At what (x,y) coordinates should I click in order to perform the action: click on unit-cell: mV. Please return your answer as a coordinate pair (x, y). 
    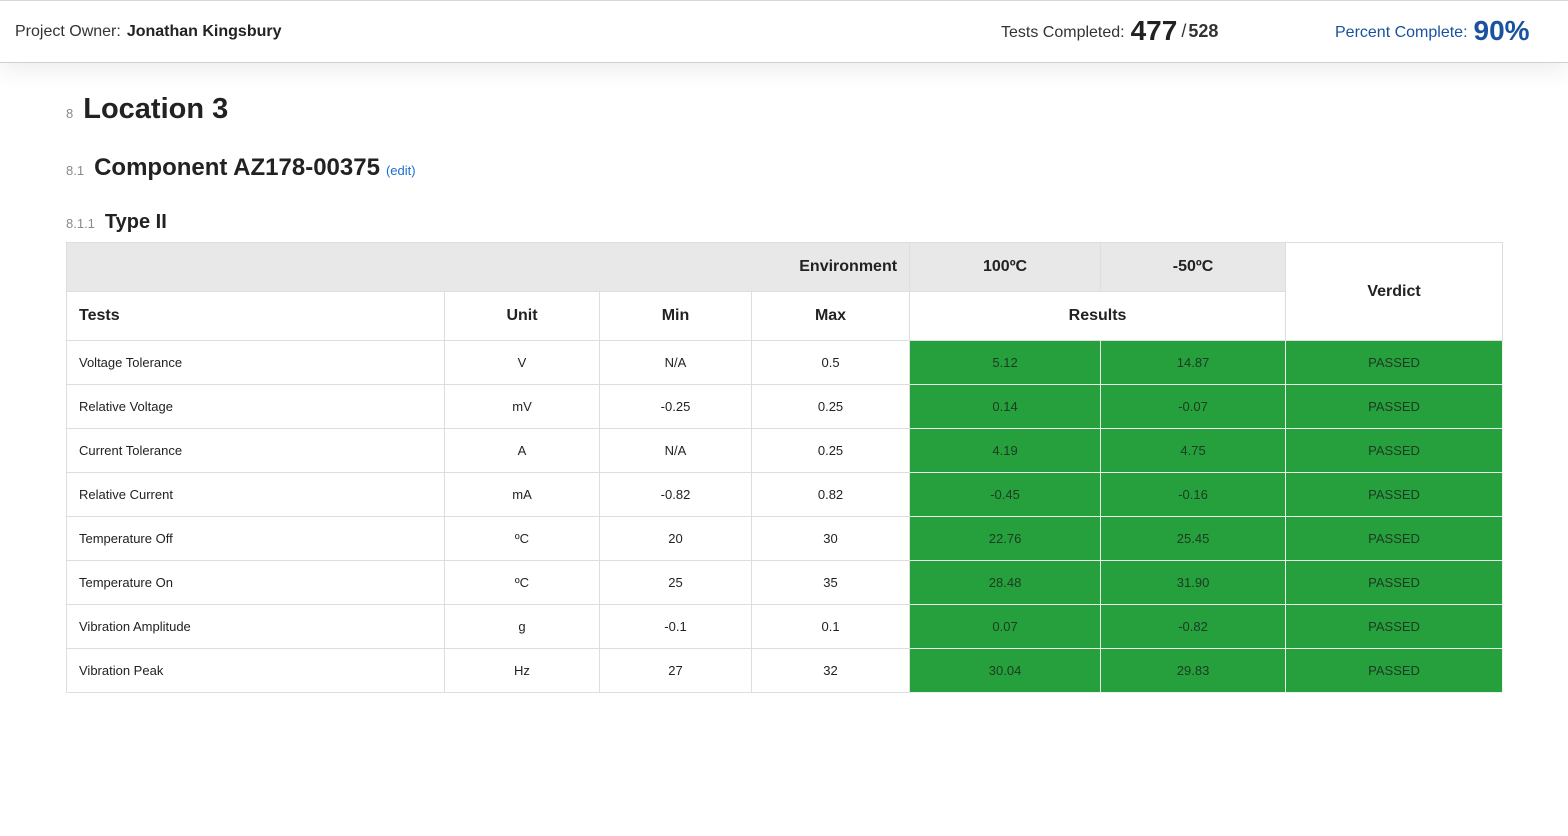
    Looking at the image, I should click on (522, 406).